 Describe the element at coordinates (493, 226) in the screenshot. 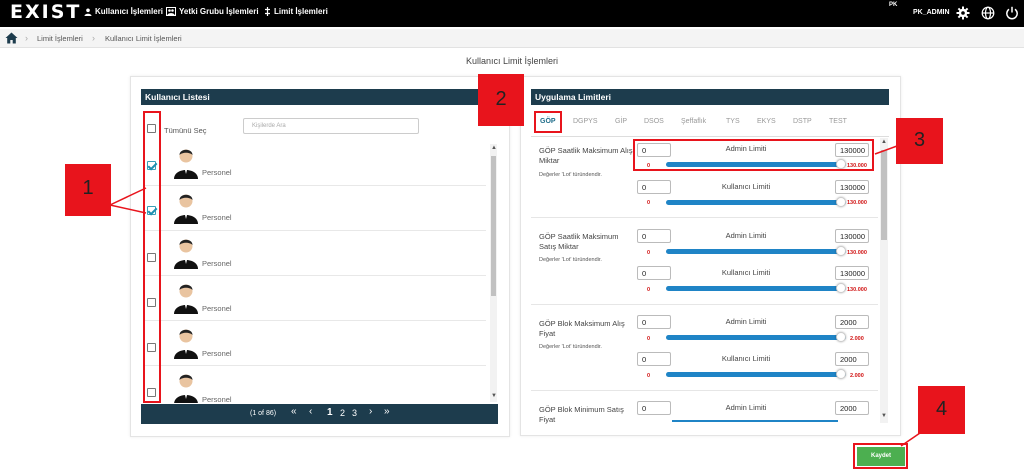

I see `user-list-scroll-thumb` at that location.